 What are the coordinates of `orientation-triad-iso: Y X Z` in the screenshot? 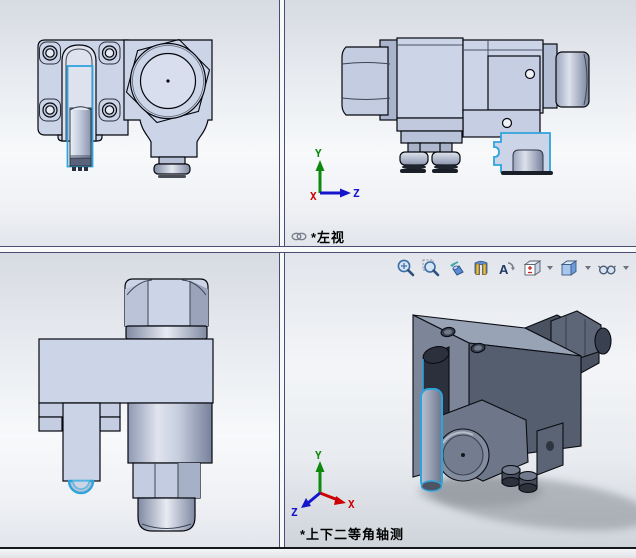 It's located at (323, 484).